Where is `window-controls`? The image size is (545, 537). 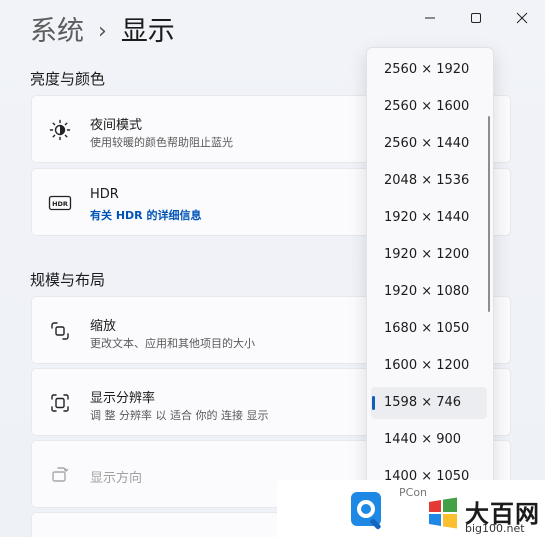 window-controls is located at coordinates (476, 18).